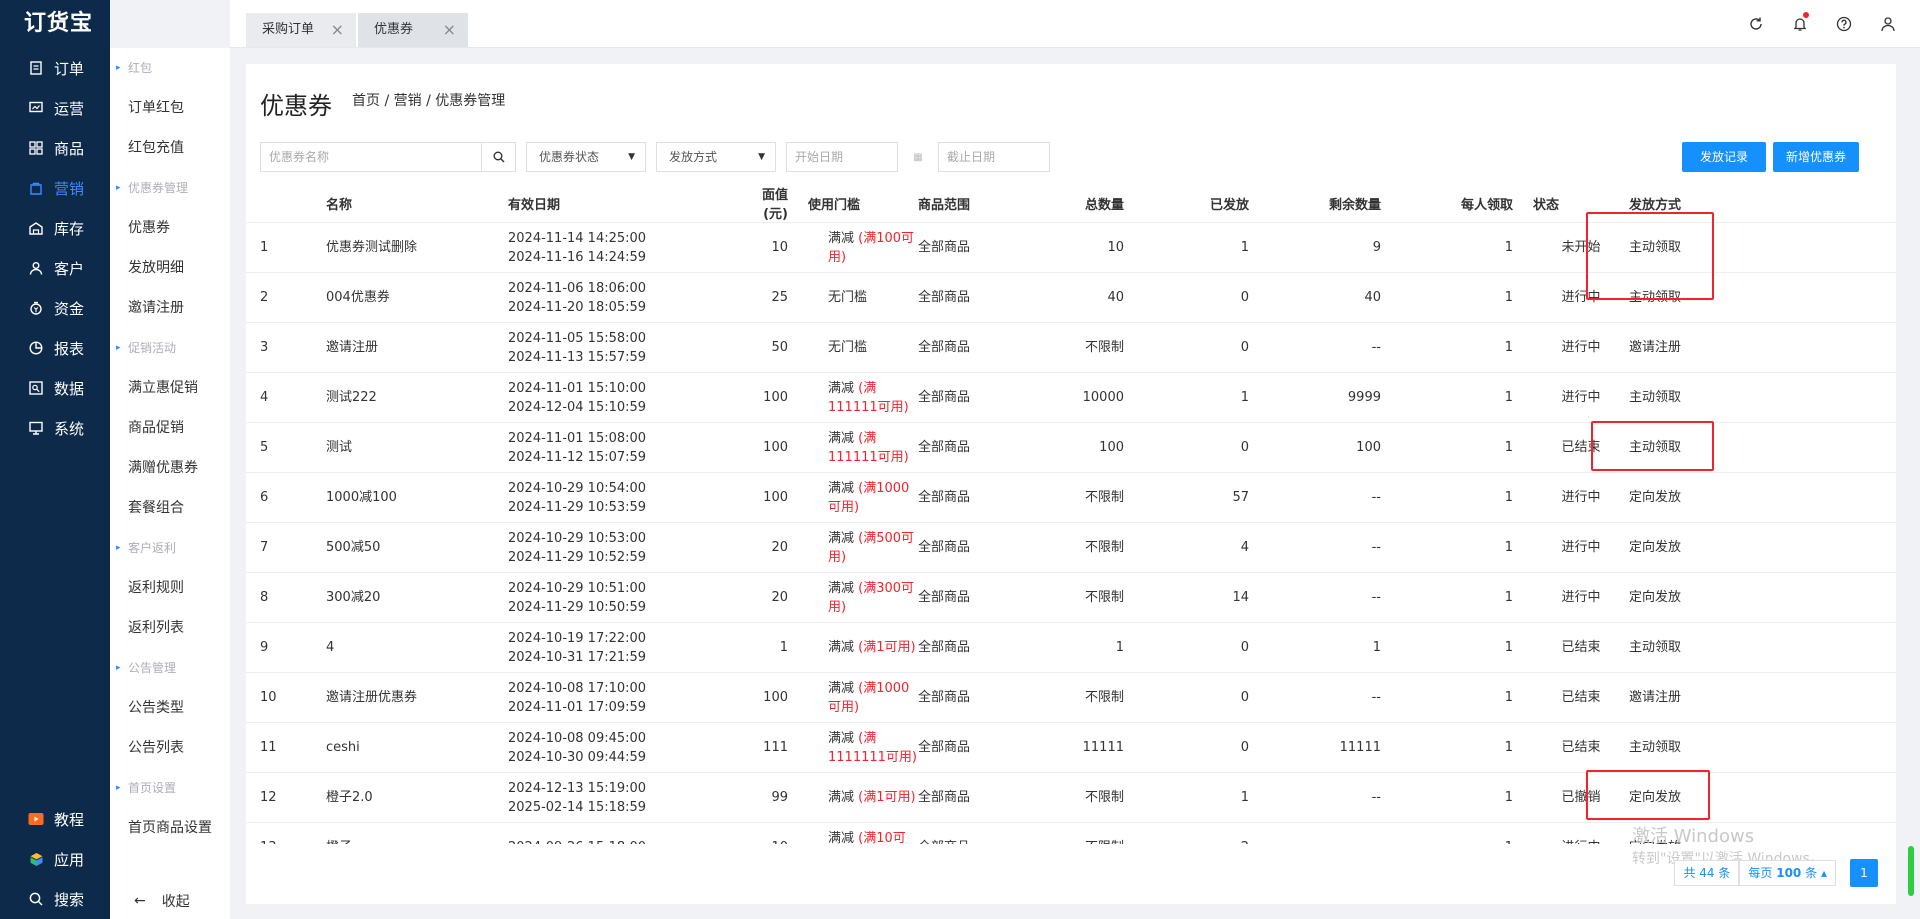 This screenshot has height=919, width=1920. Describe the element at coordinates (170, 628) in the screenshot. I see `submenu-item: 返利列表` at that location.